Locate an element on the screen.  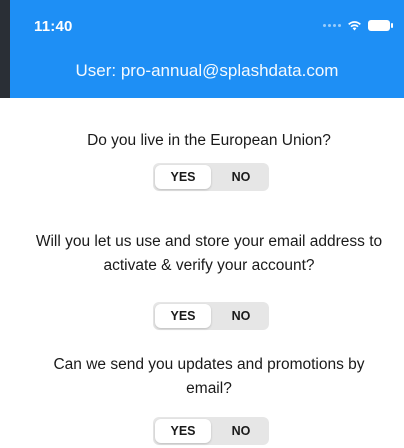
promotions-yes-button: YES is located at coordinates (183, 431).